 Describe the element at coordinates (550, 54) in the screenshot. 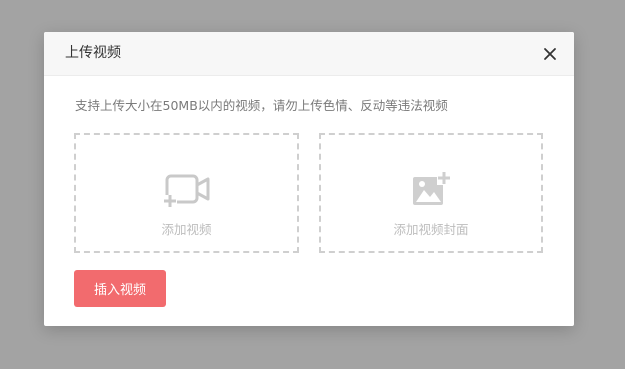

I see `close-icon` at that location.